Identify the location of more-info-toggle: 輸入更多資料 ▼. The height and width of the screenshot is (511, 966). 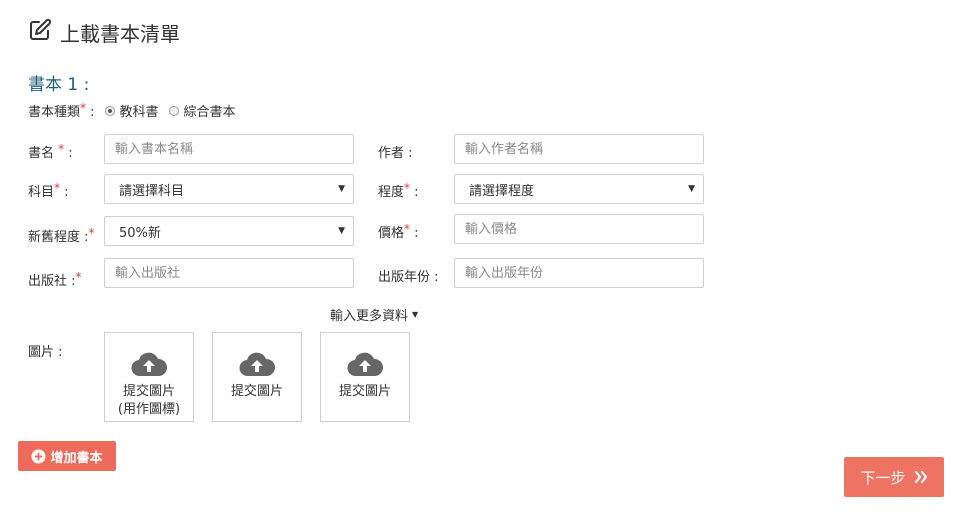
(374, 314).